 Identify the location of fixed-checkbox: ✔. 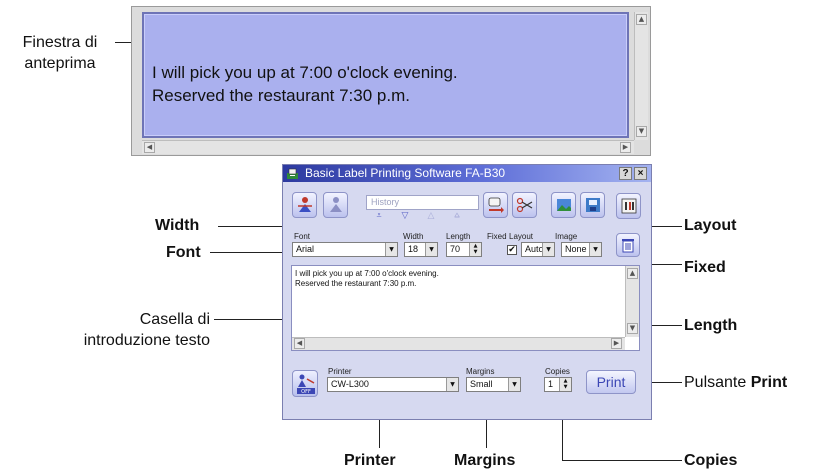
(512, 250).